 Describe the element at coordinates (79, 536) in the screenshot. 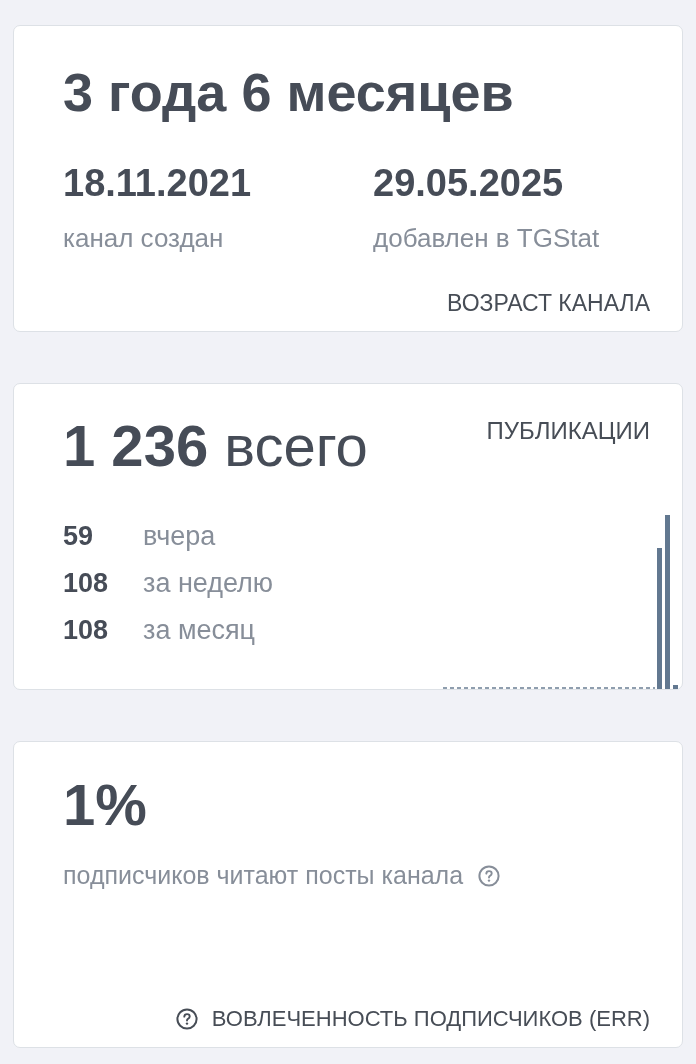

I see `period-count: 59` at that location.